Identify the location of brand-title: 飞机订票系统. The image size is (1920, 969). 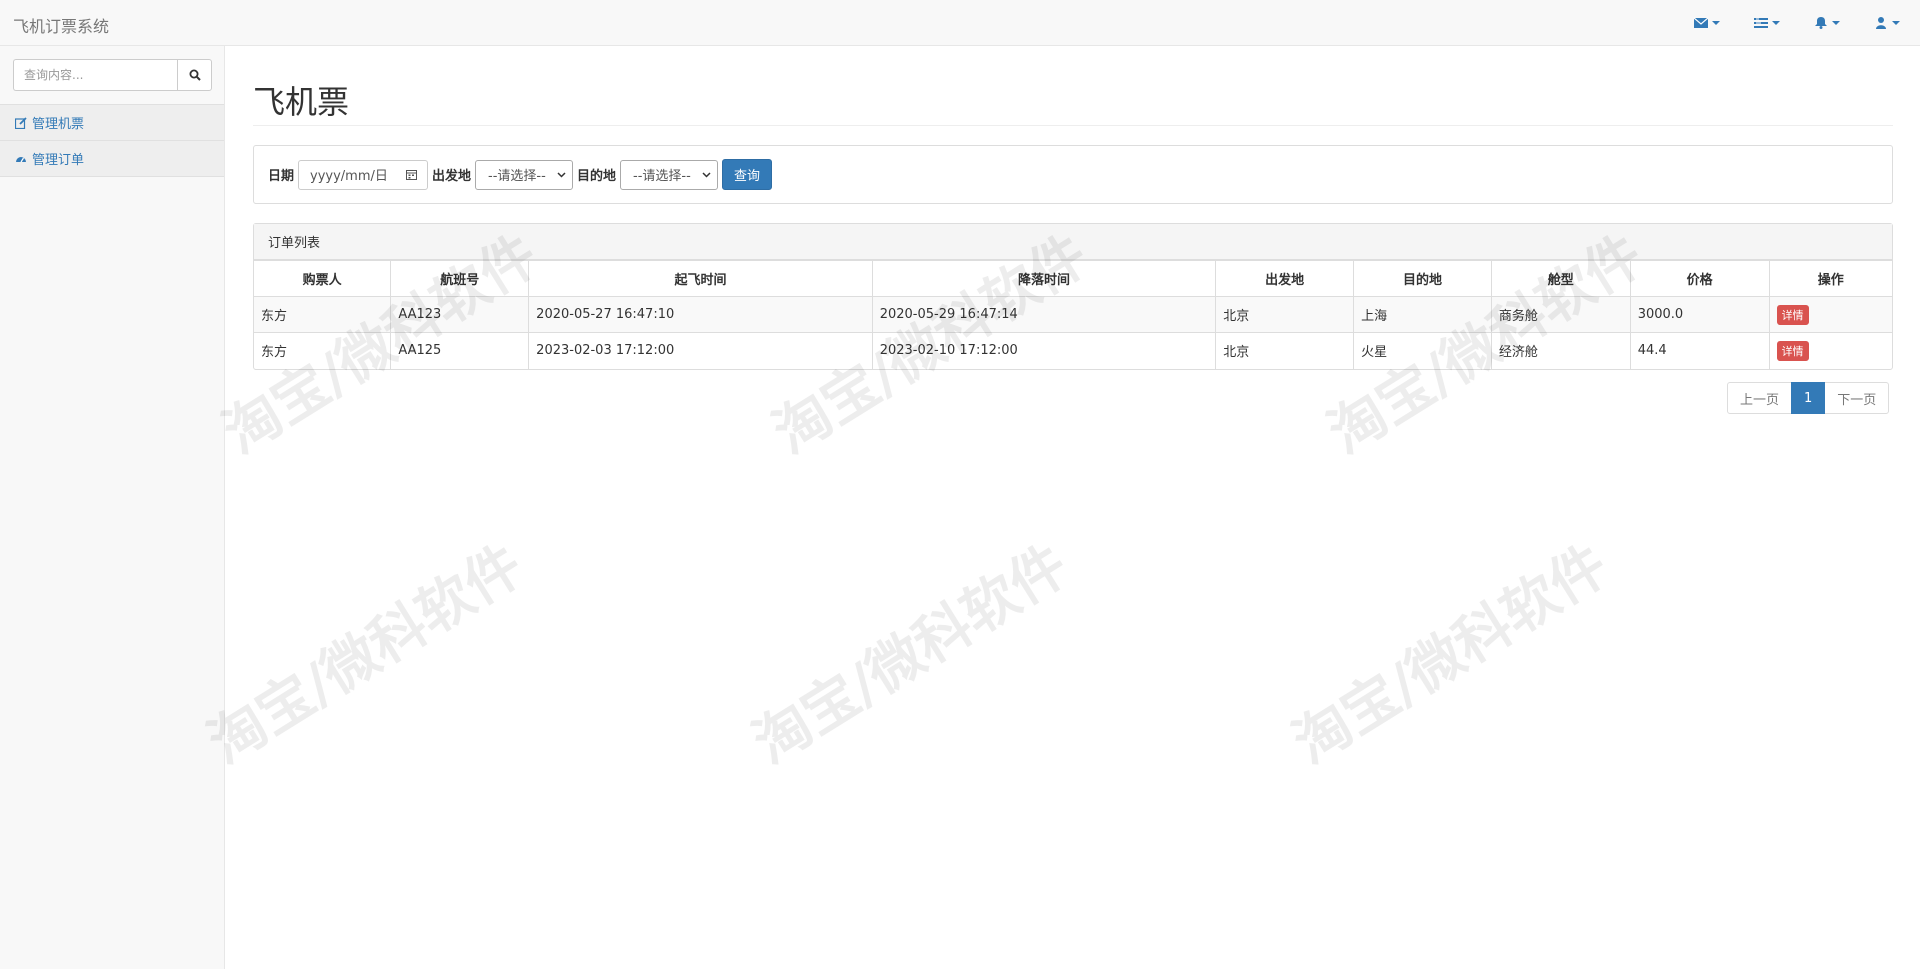
(61, 25).